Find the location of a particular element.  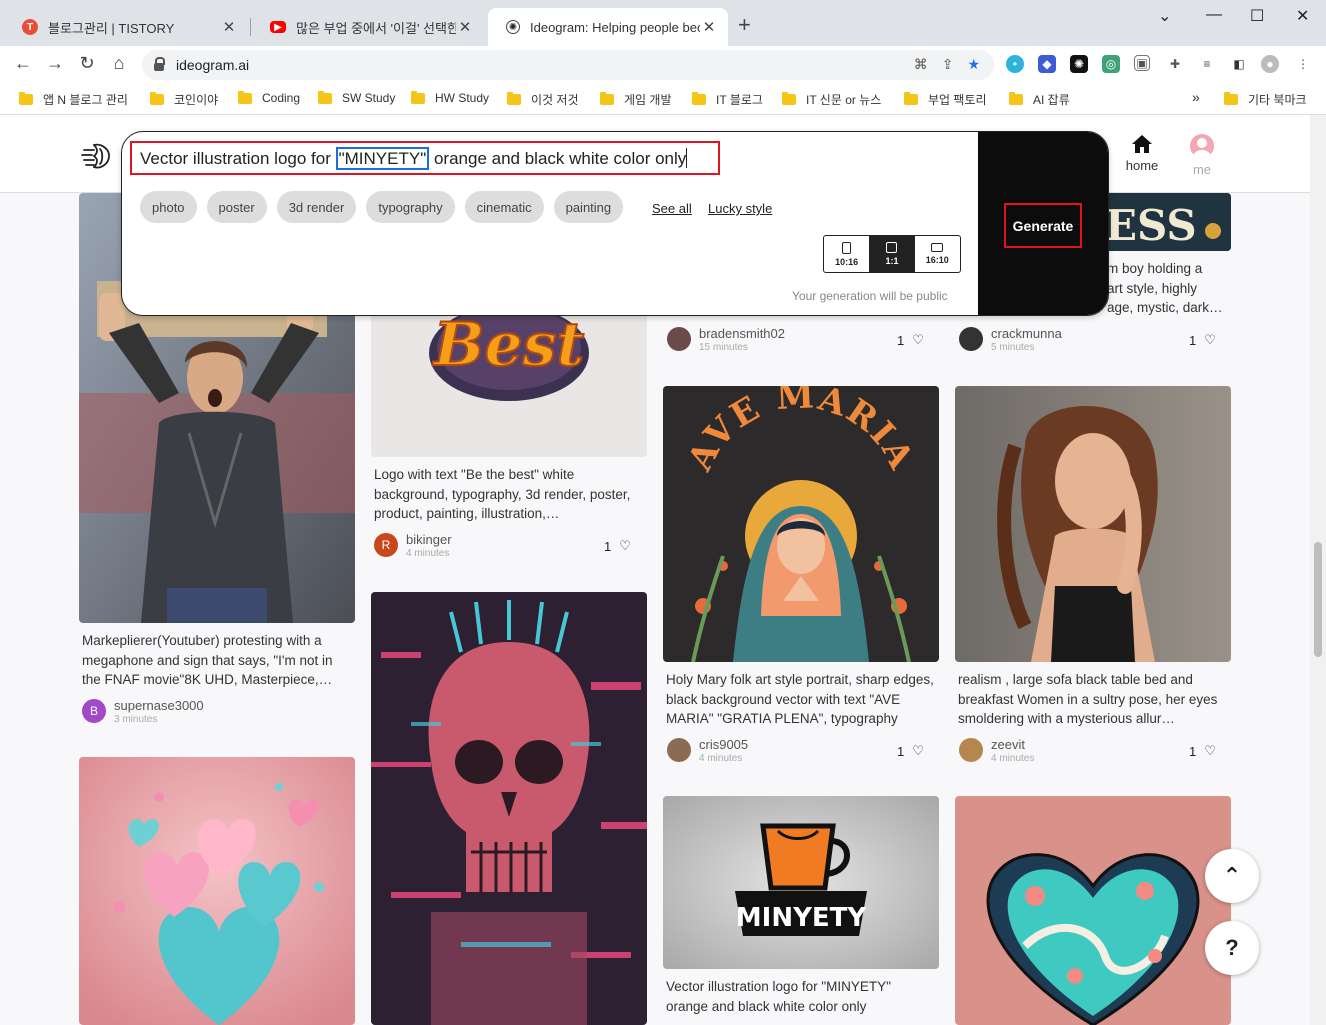

menu-kebab-icon: ⋮ is located at coordinates (1303, 64).